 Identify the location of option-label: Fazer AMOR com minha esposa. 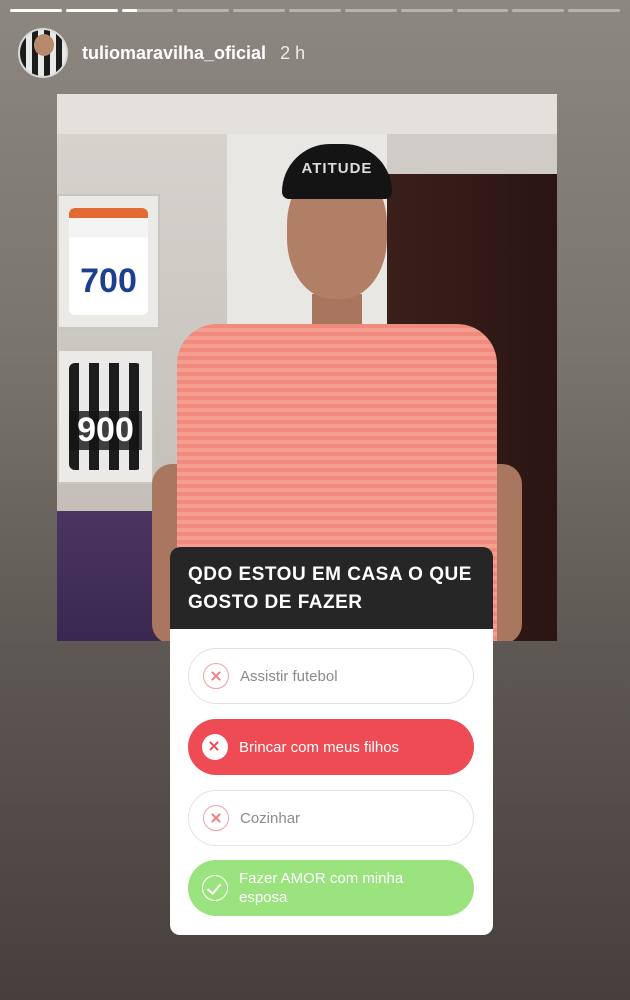
(321, 888).